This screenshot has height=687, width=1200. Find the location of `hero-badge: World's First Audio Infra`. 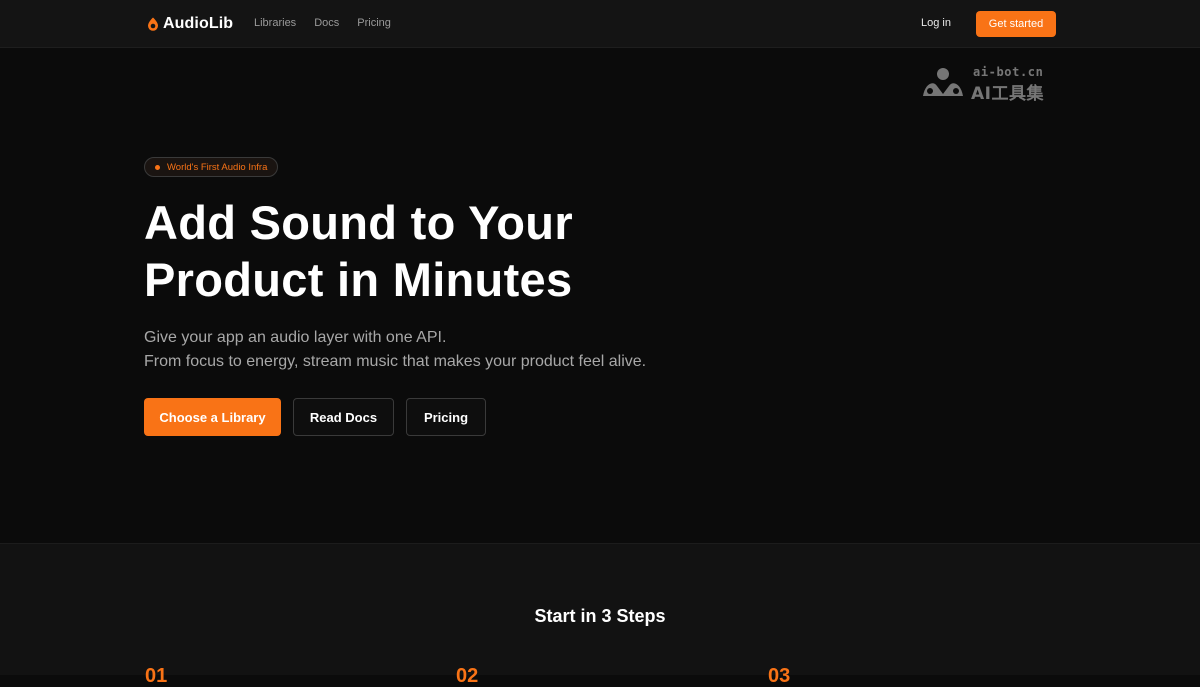

hero-badge: World's First Audio Infra is located at coordinates (211, 167).